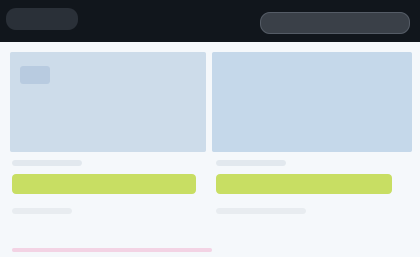 This screenshot has height=257, width=420. What do you see at coordinates (47, 163) in the screenshot?
I see `left-caption-placeholder` at bounding box center [47, 163].